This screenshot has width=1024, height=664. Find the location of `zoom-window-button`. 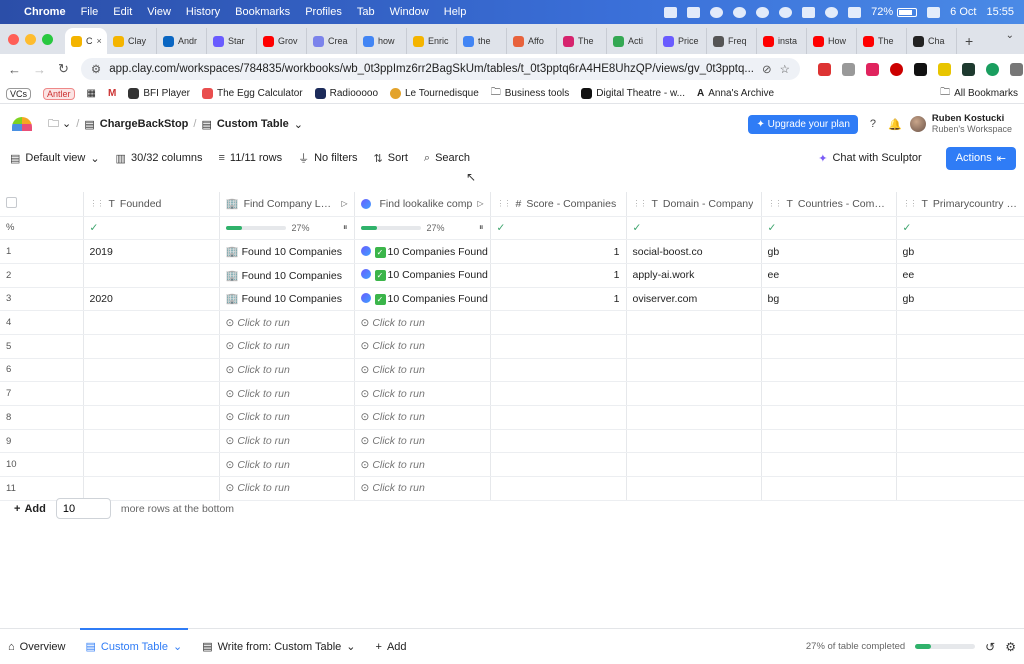

zoom-window-button is located at coordinates (47, 39).